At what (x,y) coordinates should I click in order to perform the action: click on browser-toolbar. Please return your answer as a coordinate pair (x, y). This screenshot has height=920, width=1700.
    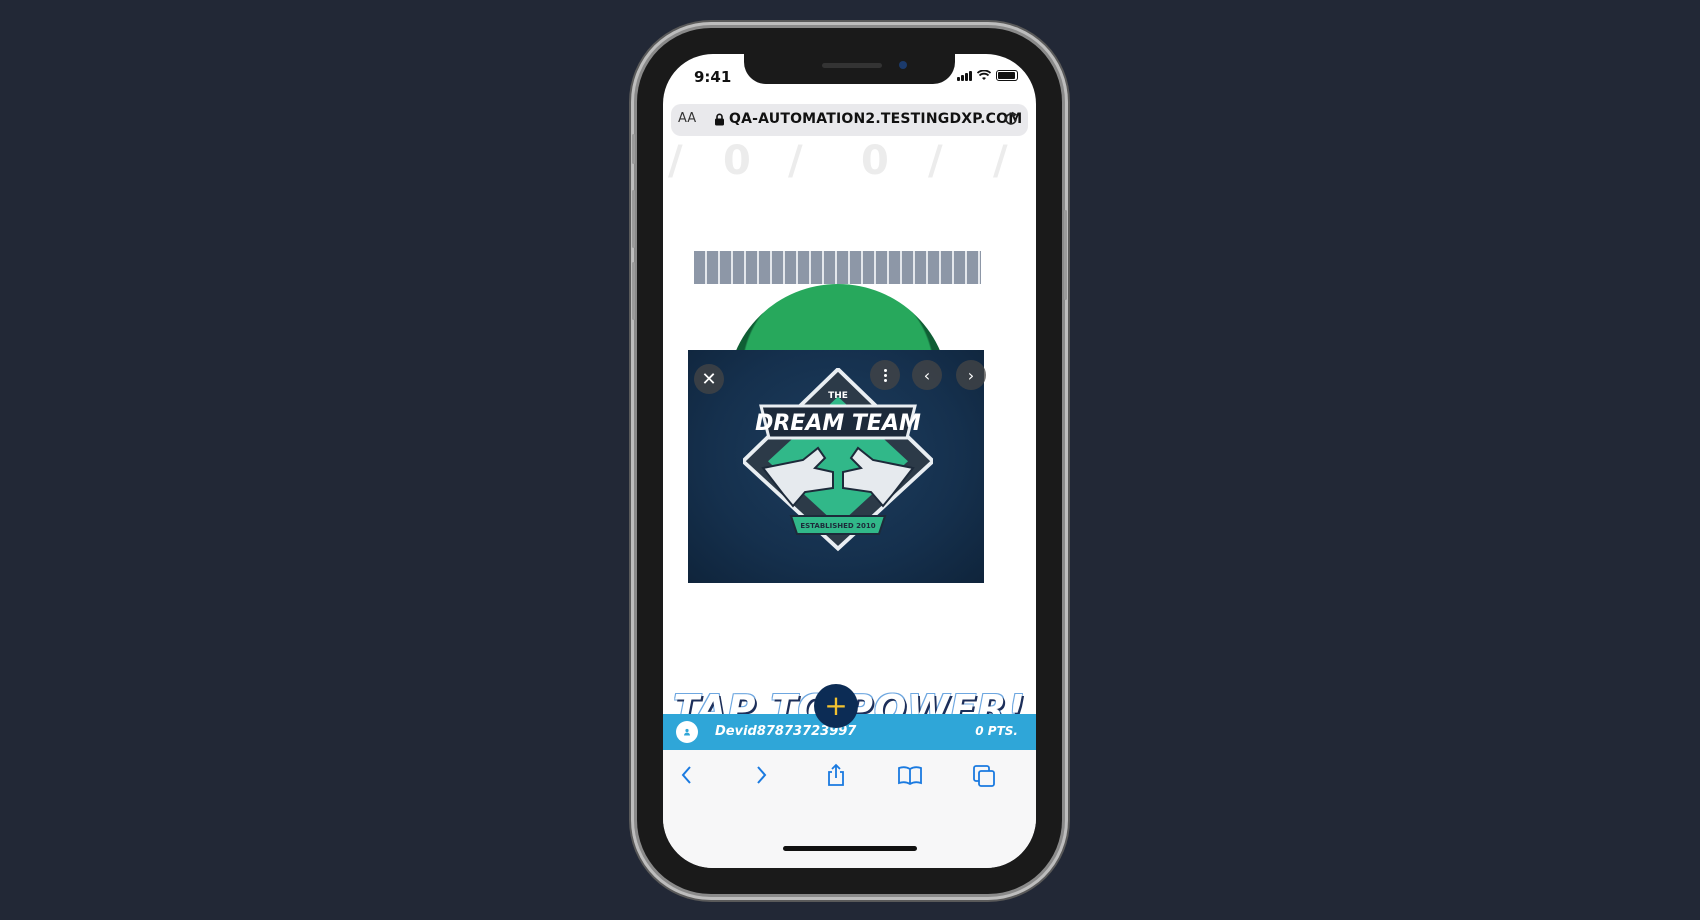
    Looking at the image, I should click on (849, 809).